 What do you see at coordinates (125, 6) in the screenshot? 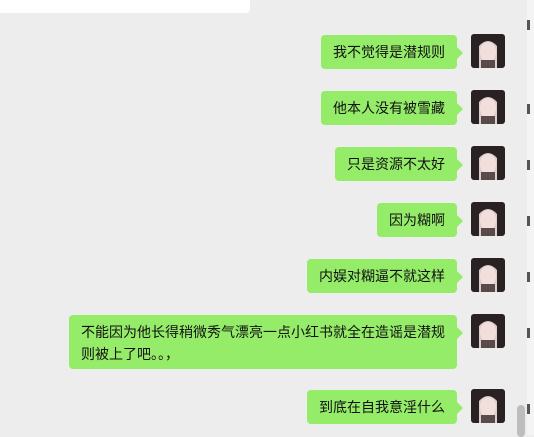
I see `previous-message-card` at bounding box center [125, 6].